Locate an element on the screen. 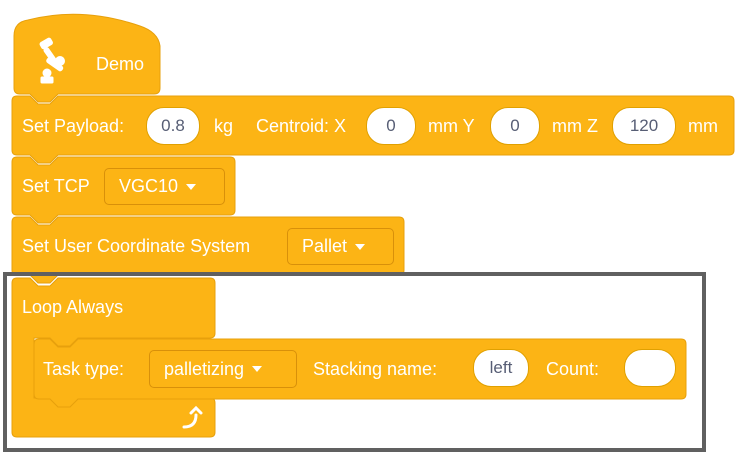 The width and height of the screenshot is (749, 460). stacking-name-label: Stacking name: is located at coordinates (375, 369).